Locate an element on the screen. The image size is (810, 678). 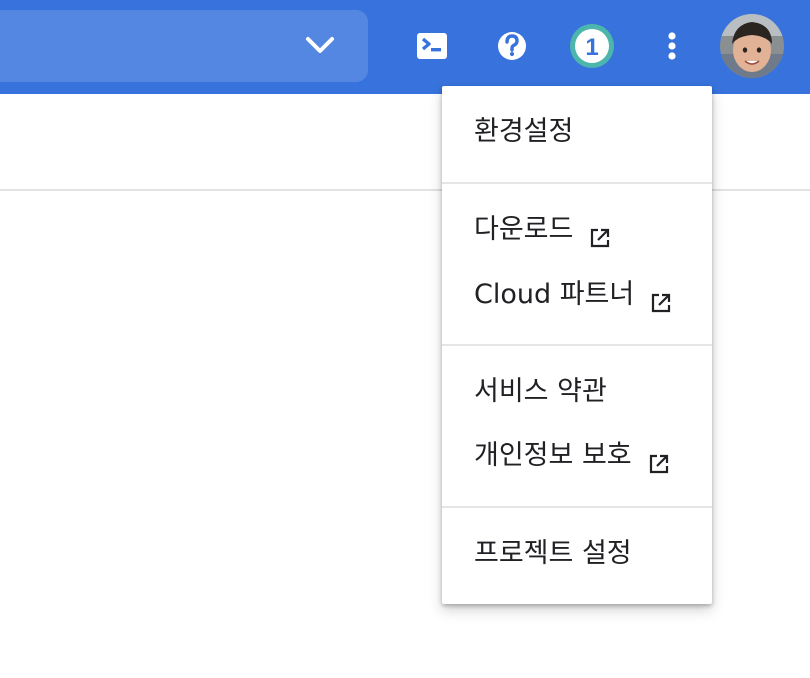
menu-item-label: 개인정보 보호 is located at coordinates (553, 455).